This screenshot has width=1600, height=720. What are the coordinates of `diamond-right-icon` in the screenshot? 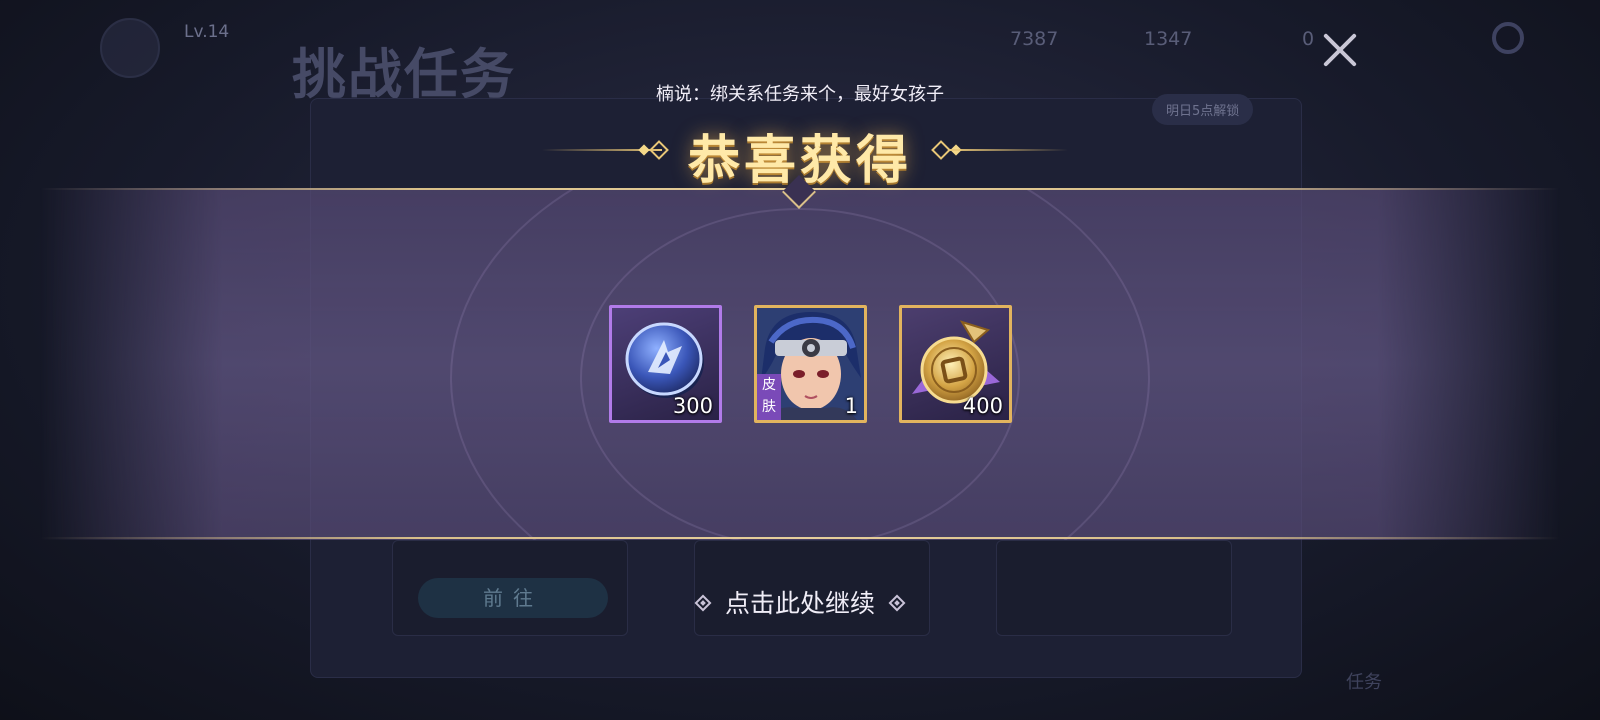 It's located at (897, 603).